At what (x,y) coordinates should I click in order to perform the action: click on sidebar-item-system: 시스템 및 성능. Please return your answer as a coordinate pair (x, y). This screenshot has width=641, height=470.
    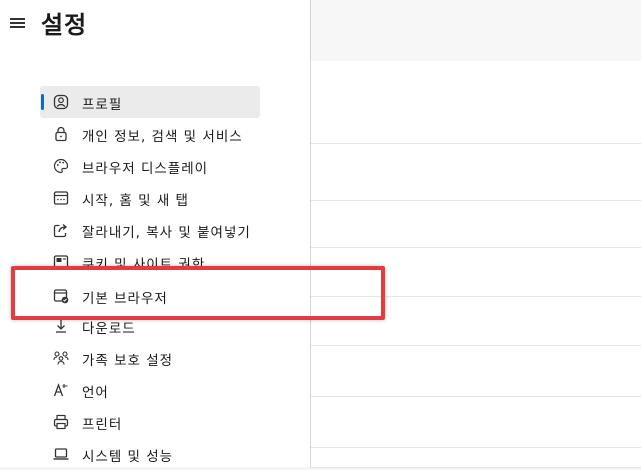
    Looking at the image, I should click on (150, 454).